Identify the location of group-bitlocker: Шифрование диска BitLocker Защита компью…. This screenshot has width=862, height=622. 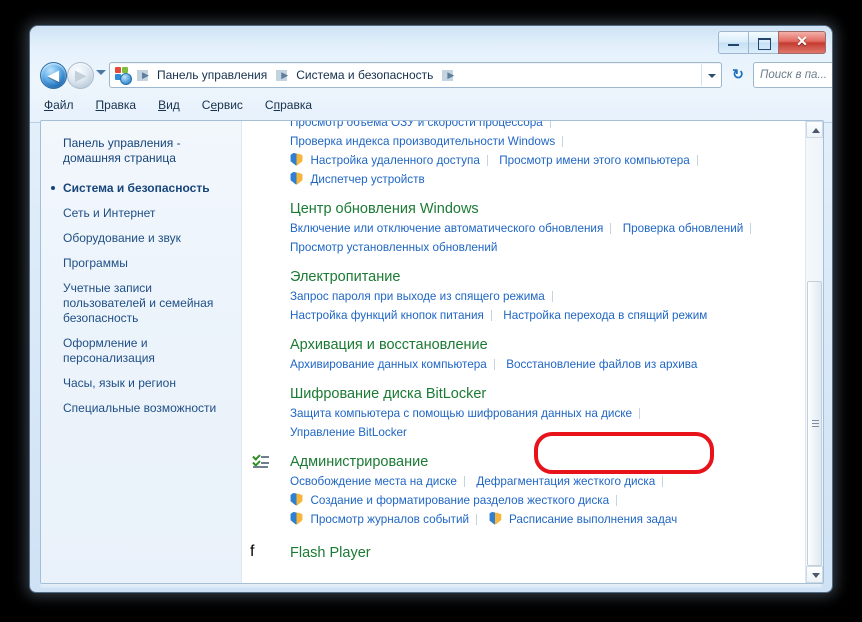
(532, 412).